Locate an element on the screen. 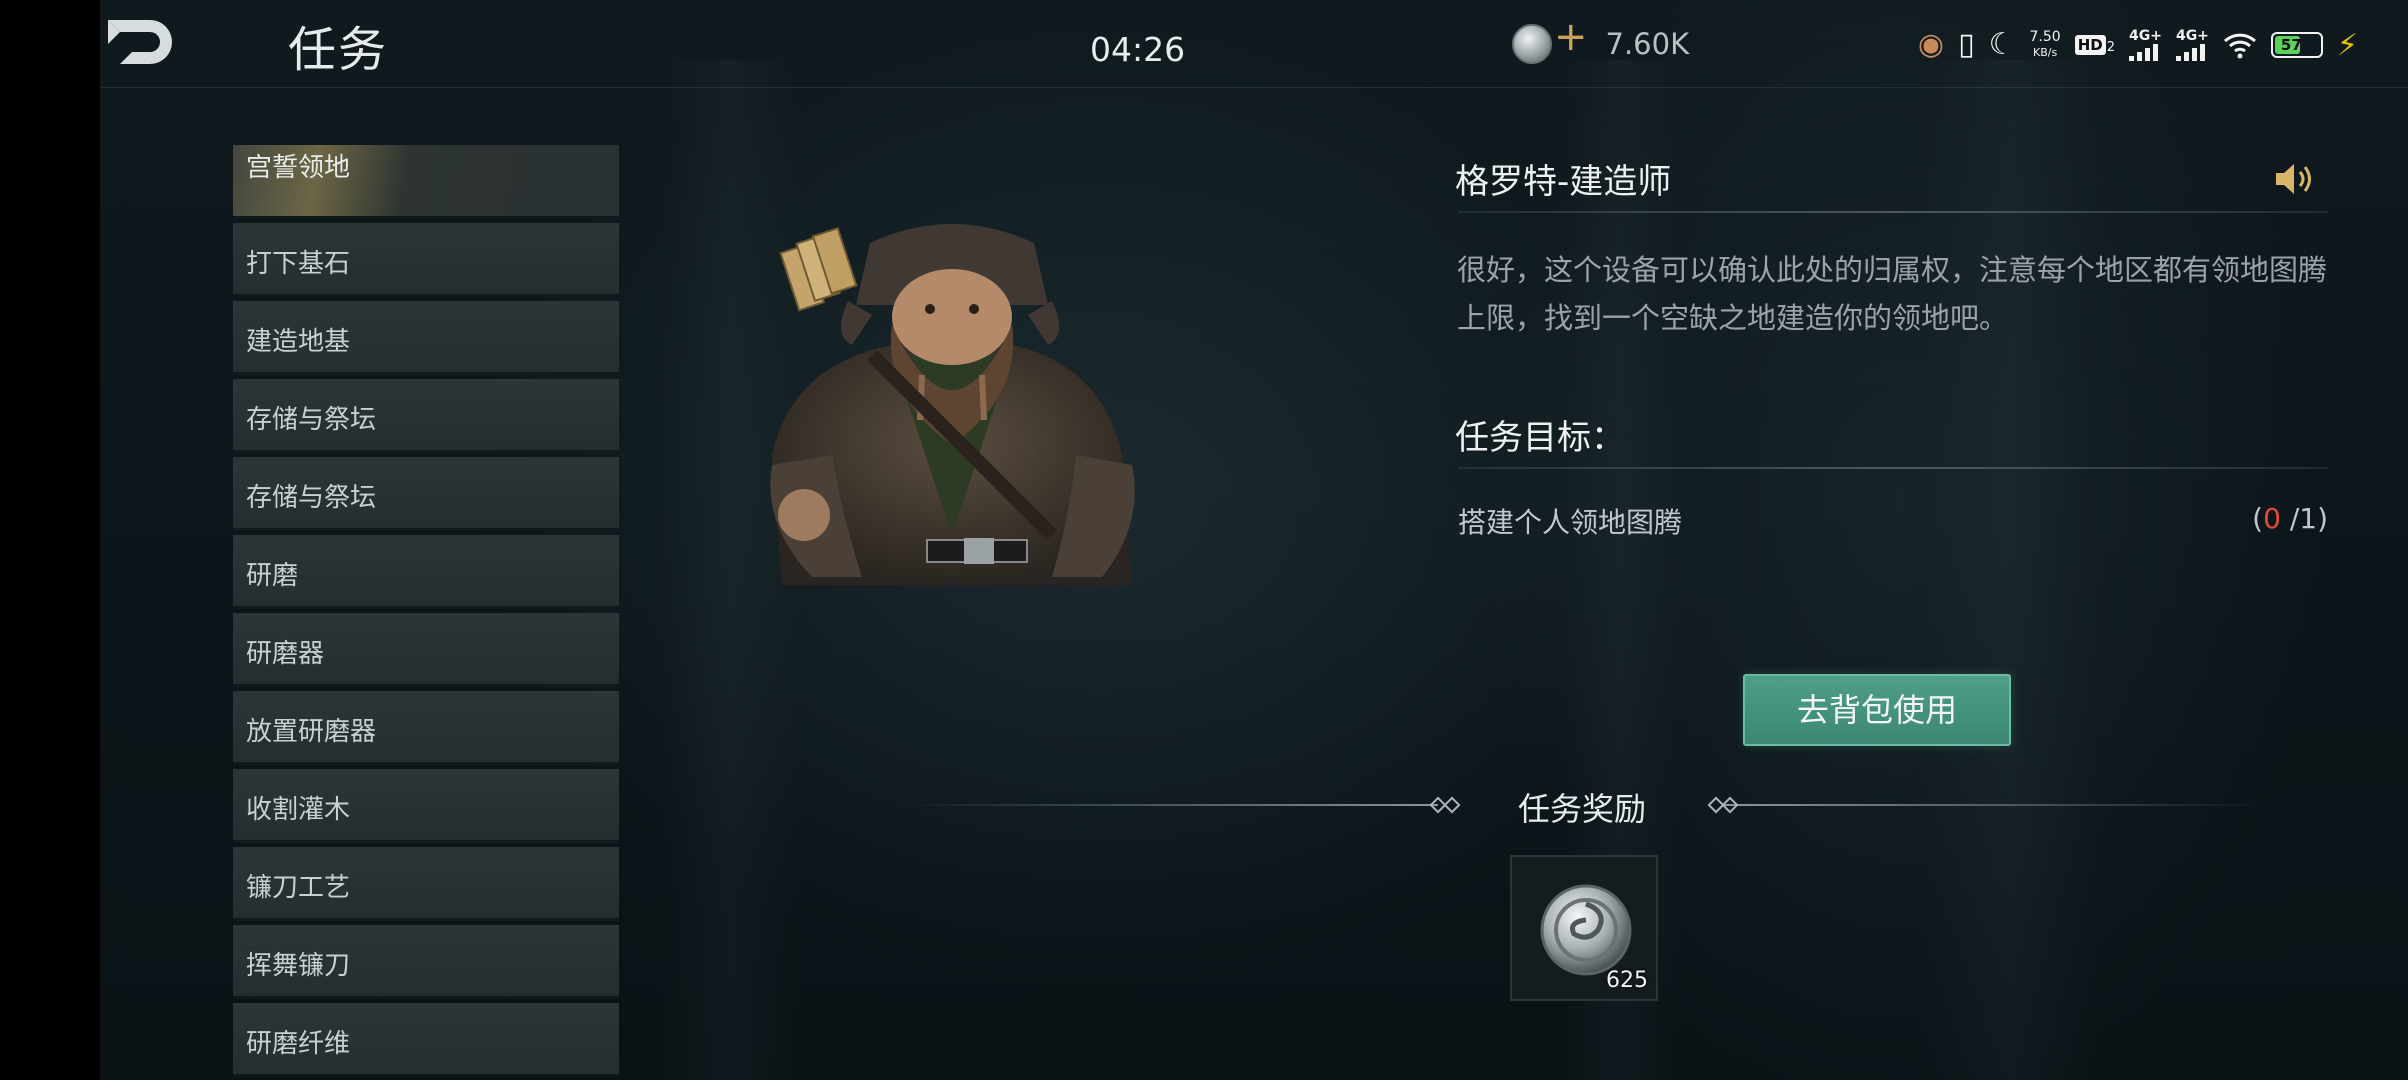 The width and height of the screenshot is (2408, 1080). npc-name: 格罗特-建造师 is located at coordinates (1563, 182).